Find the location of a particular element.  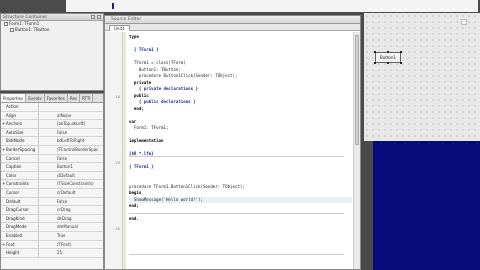

property-value: dmManual is located at coordinates (71, 227).